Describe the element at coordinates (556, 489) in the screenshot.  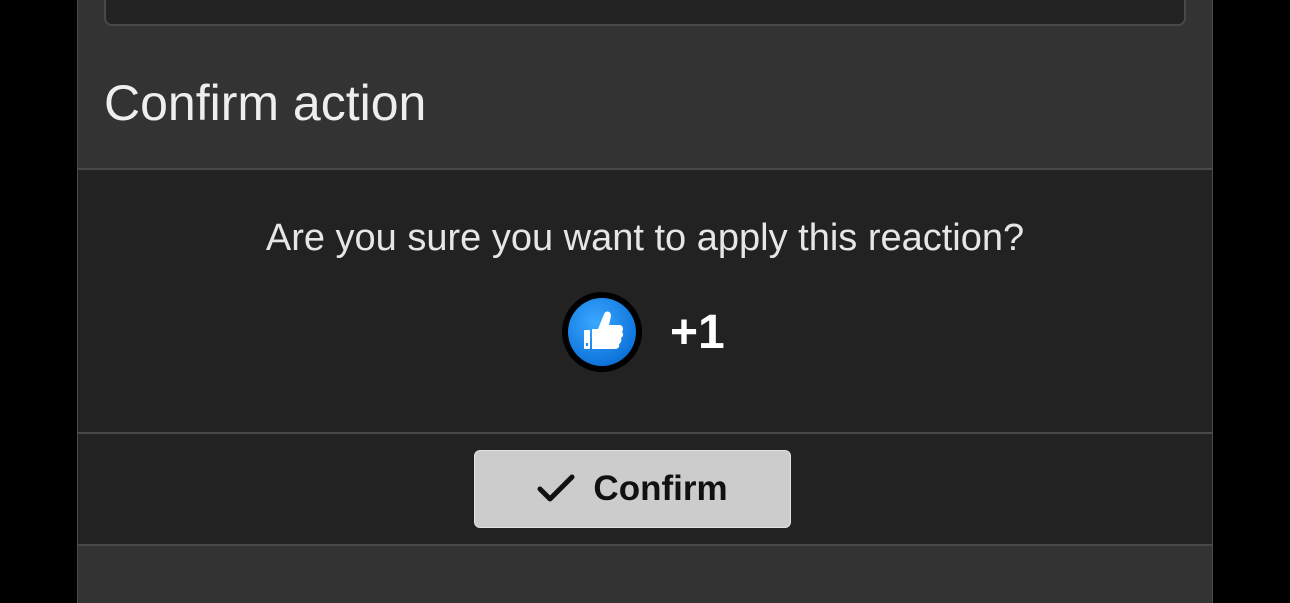
I see `checkmark-icon` at that location.